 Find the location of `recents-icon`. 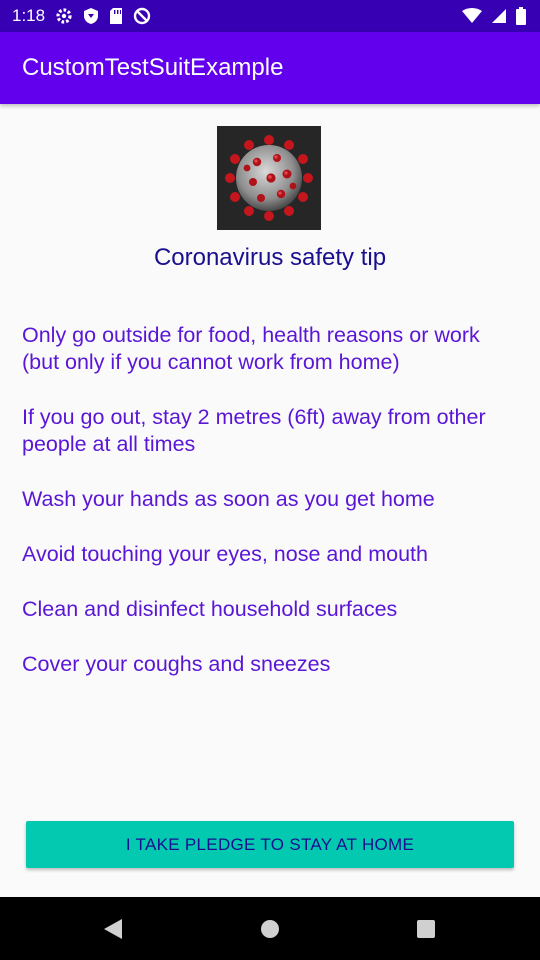

recents-icon is located at coordinates (426, 928).